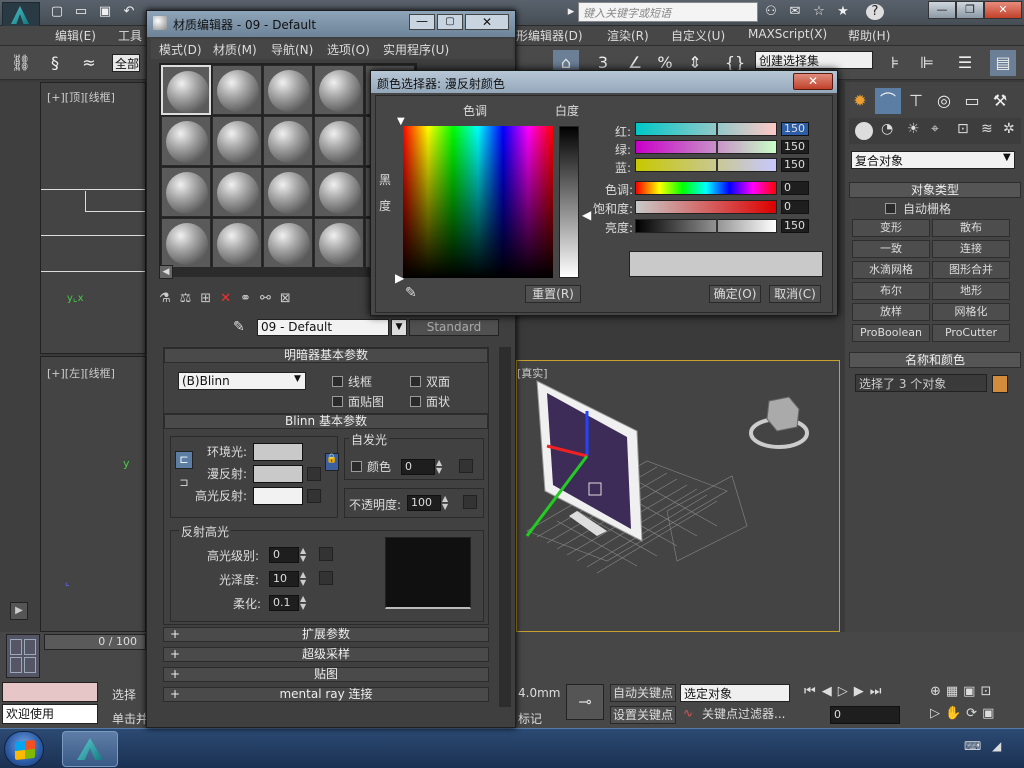  I want to click on menu-edit: 编辑(E), so click(75, 35).